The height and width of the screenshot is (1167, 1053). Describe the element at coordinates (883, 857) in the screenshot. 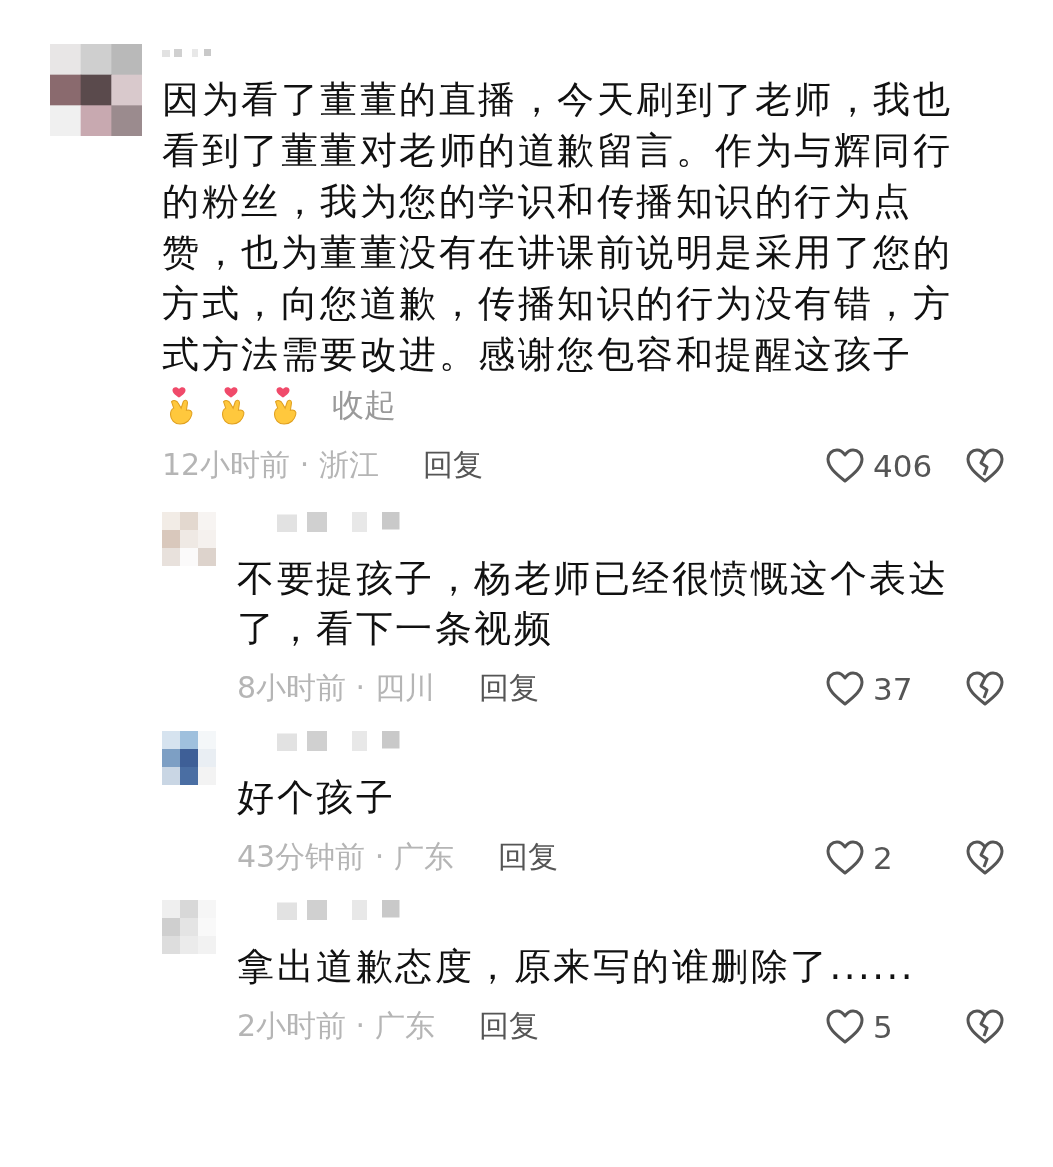

I see `like-count: 2` at that location.